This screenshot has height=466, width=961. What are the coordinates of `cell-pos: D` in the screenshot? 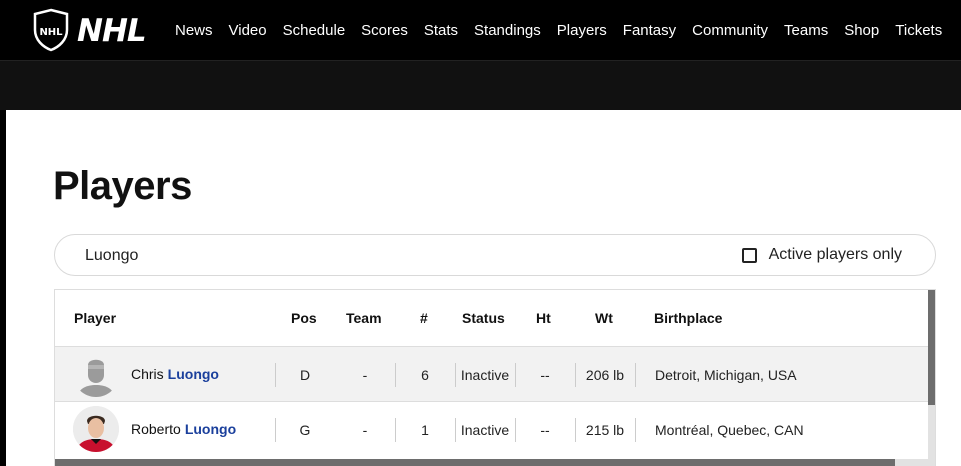 It's located at (305, 375).